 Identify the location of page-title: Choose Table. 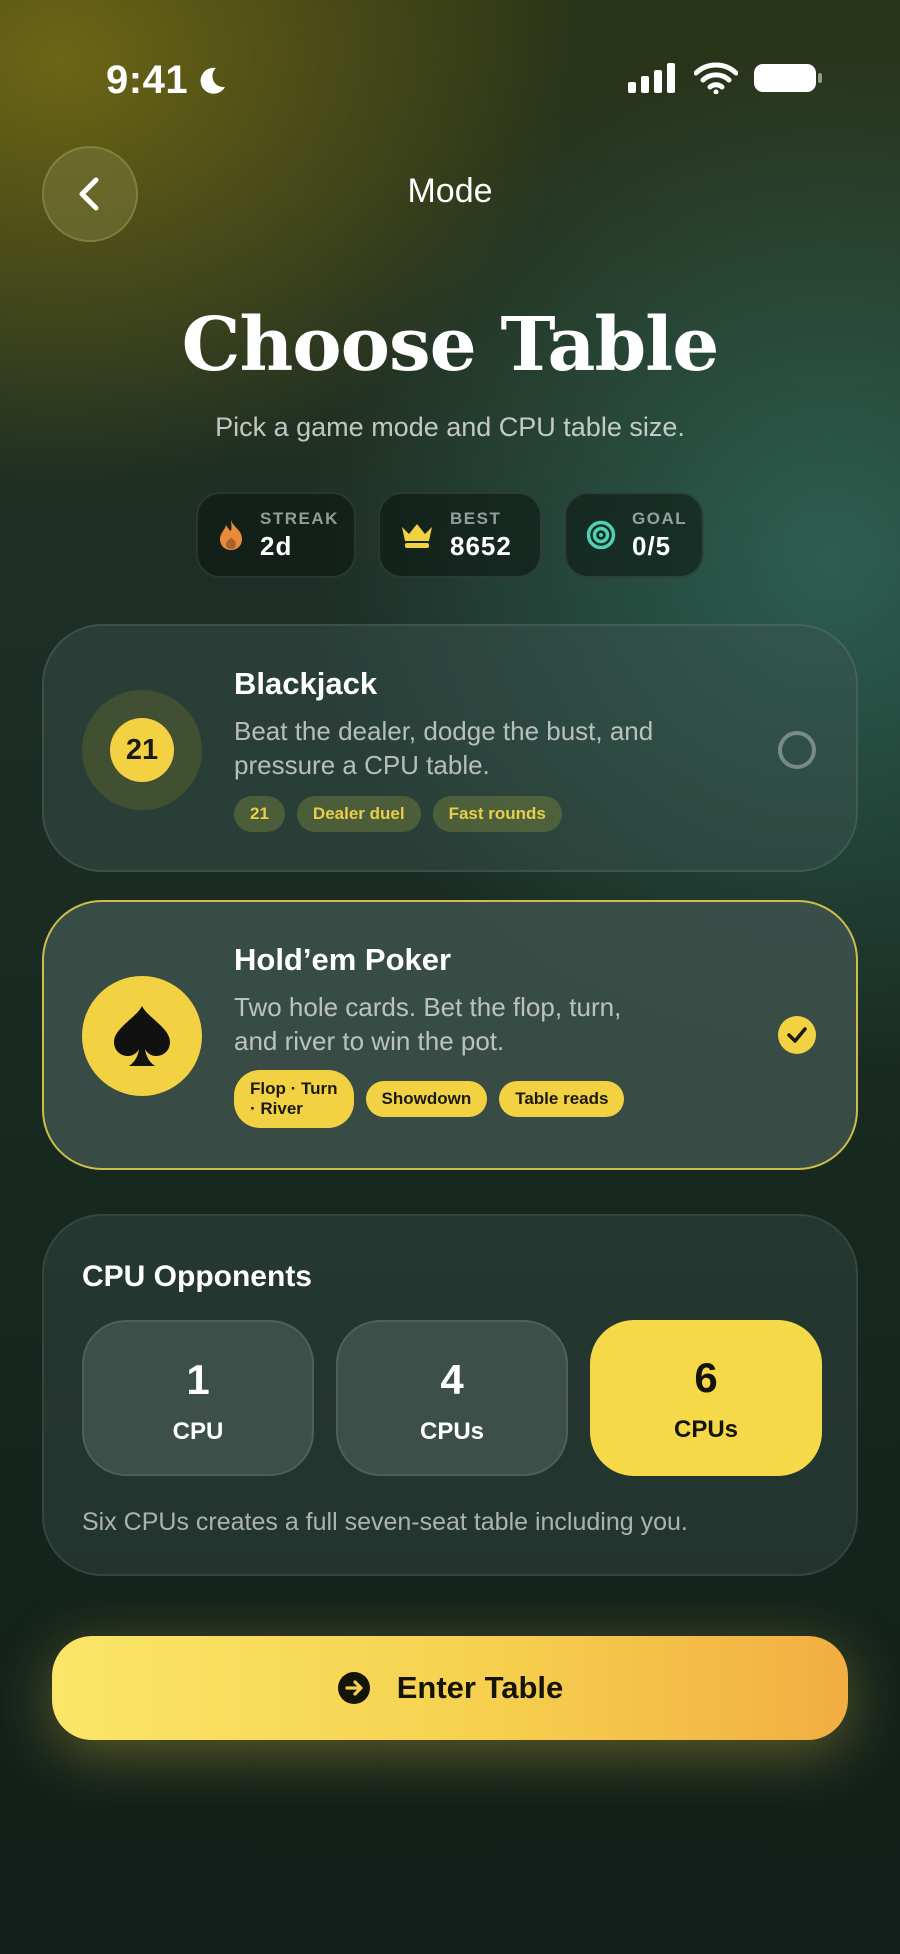
(450, 345).